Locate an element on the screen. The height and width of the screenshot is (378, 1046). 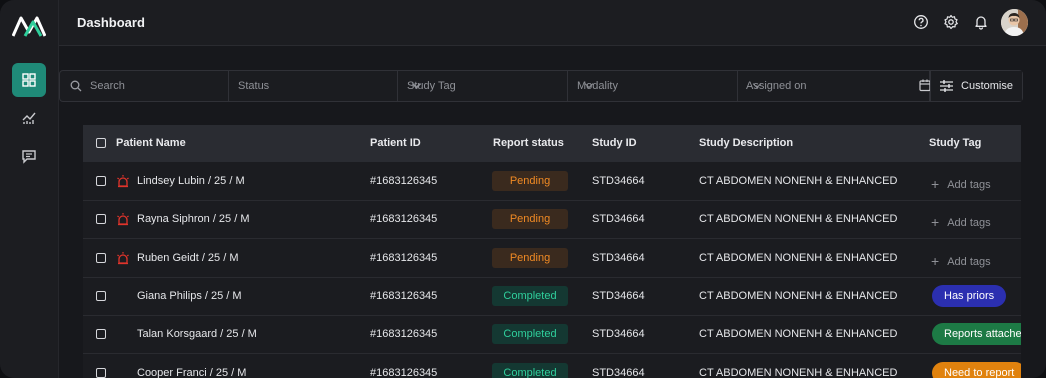
study-tag-pill: Reports attached is located at coordinates (976, 334).